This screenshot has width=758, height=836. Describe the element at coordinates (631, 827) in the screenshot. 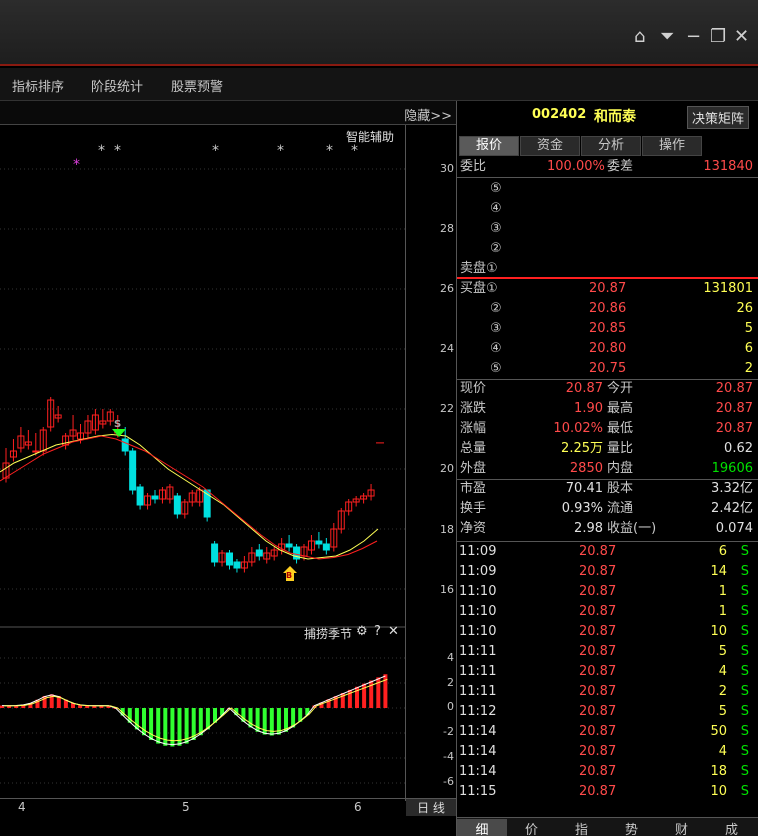

I see `tab-trend: 势` at that location.